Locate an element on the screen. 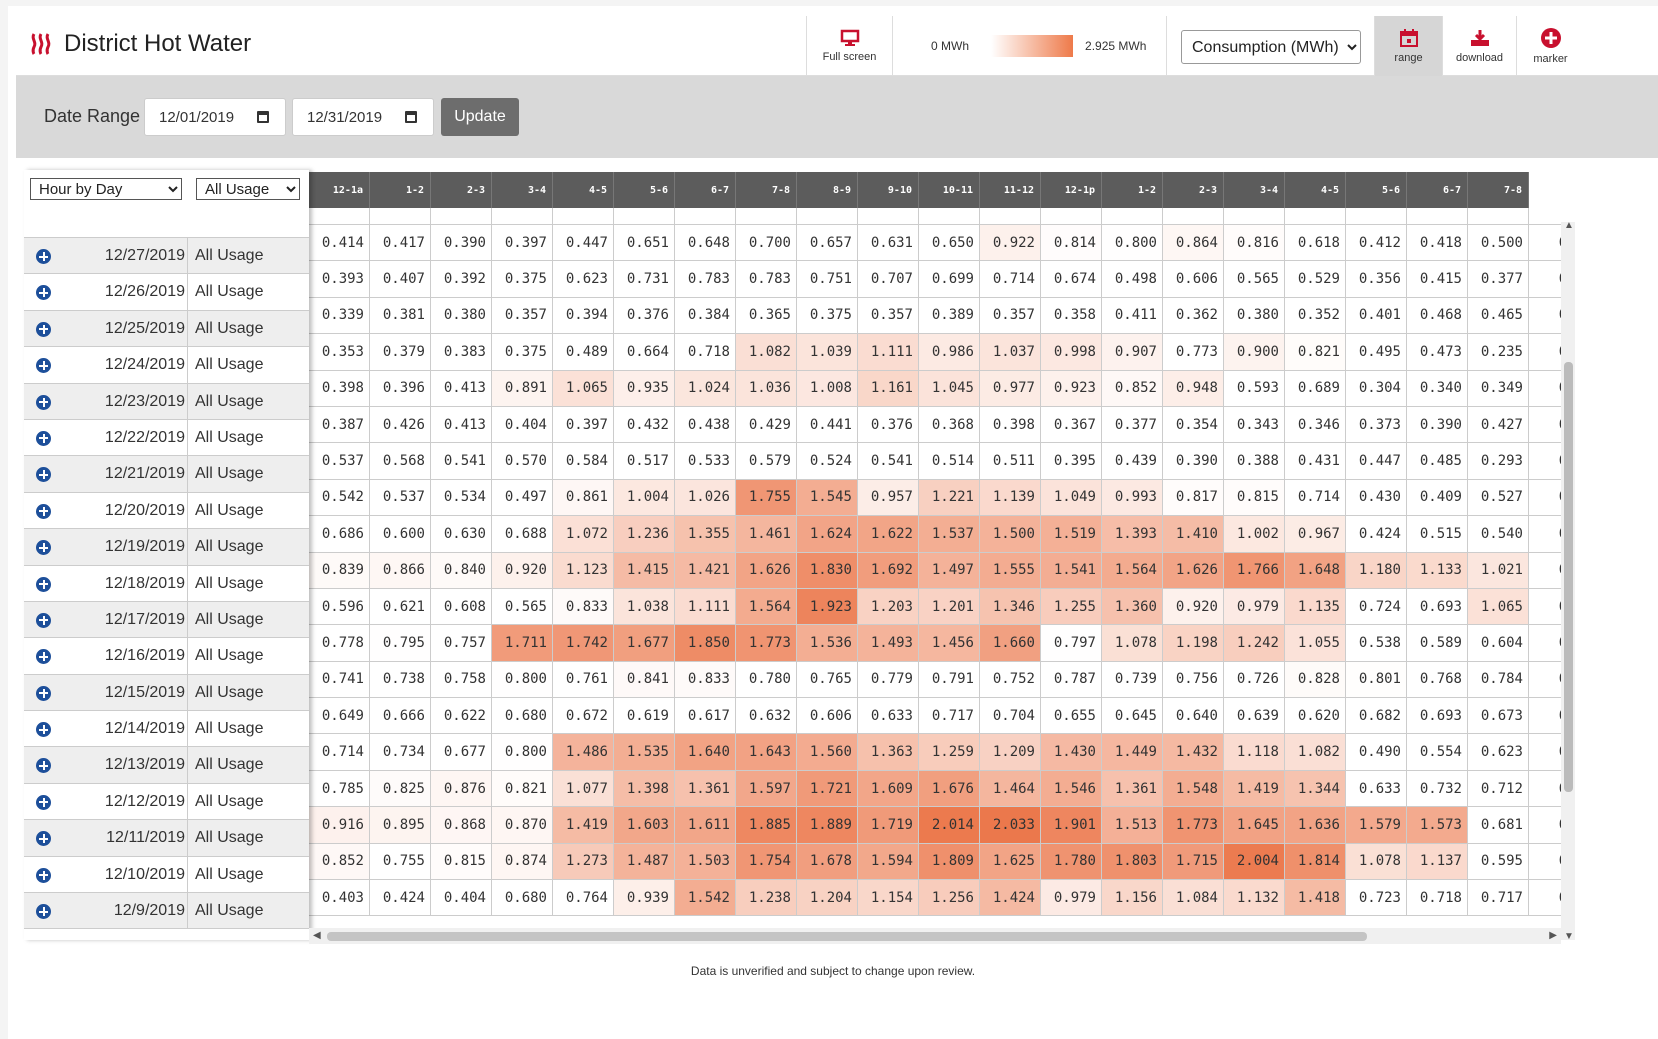  table-cell: 0.815 is located at coordinates (461, 861).